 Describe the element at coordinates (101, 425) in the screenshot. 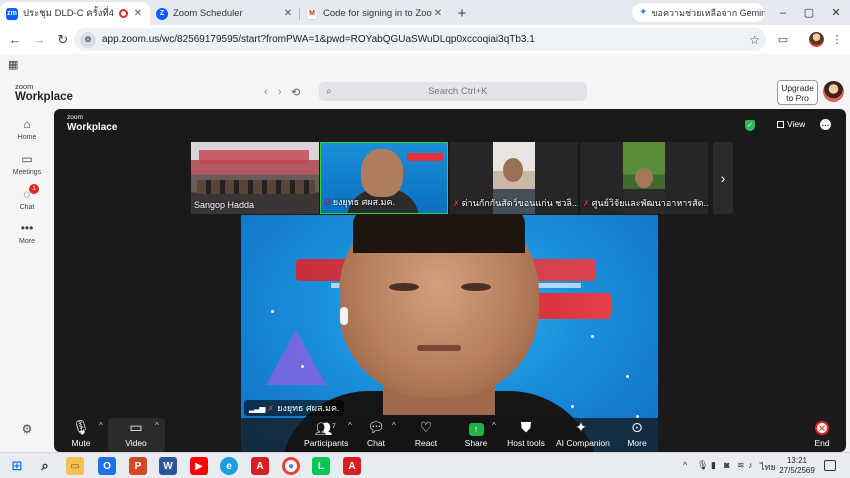

I see `audio-options-caret-icon: ^` at that location.